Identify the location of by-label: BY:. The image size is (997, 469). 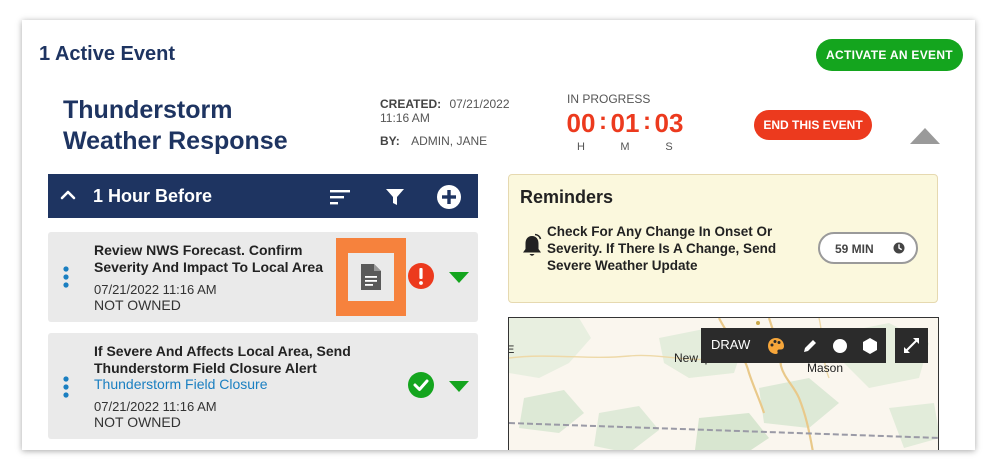
(390, 141).